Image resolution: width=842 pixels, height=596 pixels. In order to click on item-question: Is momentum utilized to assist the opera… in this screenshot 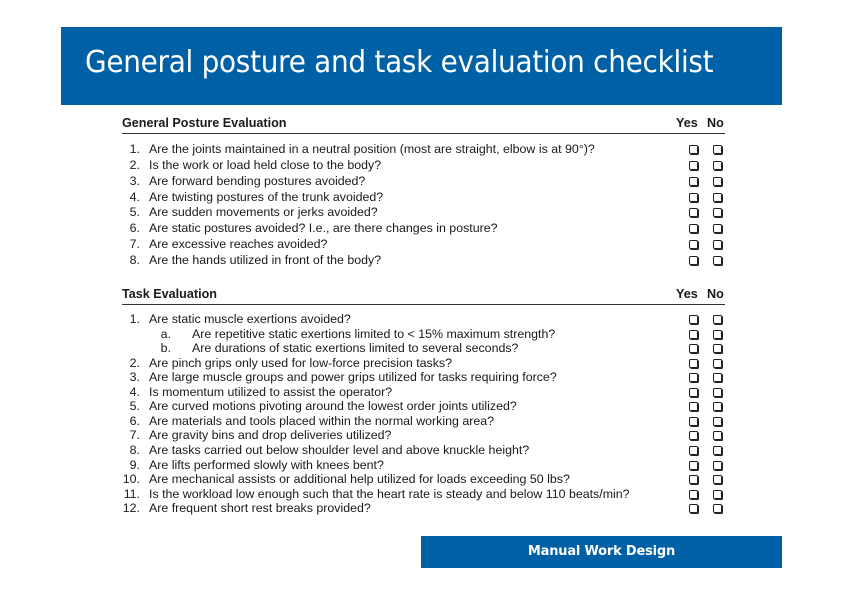, I will do `click(271, 391)`.